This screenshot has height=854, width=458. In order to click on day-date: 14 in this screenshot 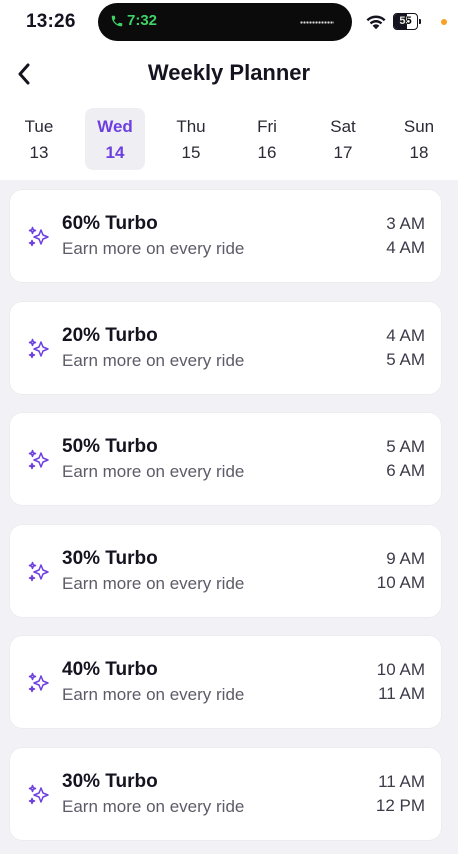, I will do `click(115, 152)`.